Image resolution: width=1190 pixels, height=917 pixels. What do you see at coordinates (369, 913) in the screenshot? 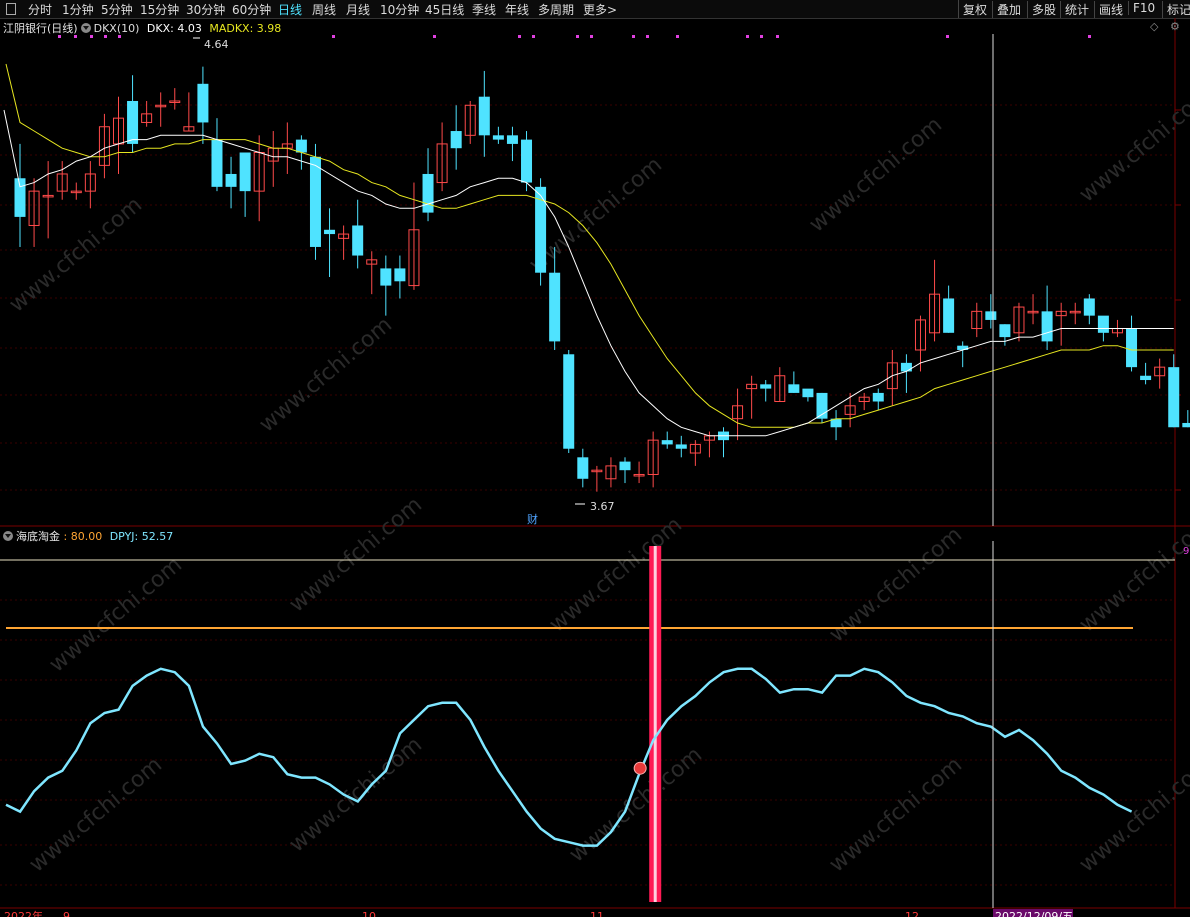
I see `date-label: 10` at bounding box center [369, 913].